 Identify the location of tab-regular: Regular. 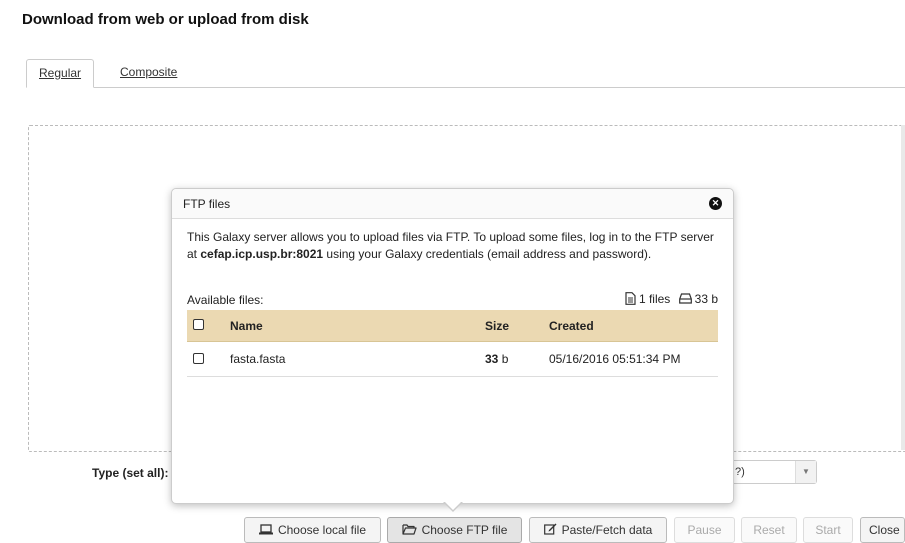
(60, 73).